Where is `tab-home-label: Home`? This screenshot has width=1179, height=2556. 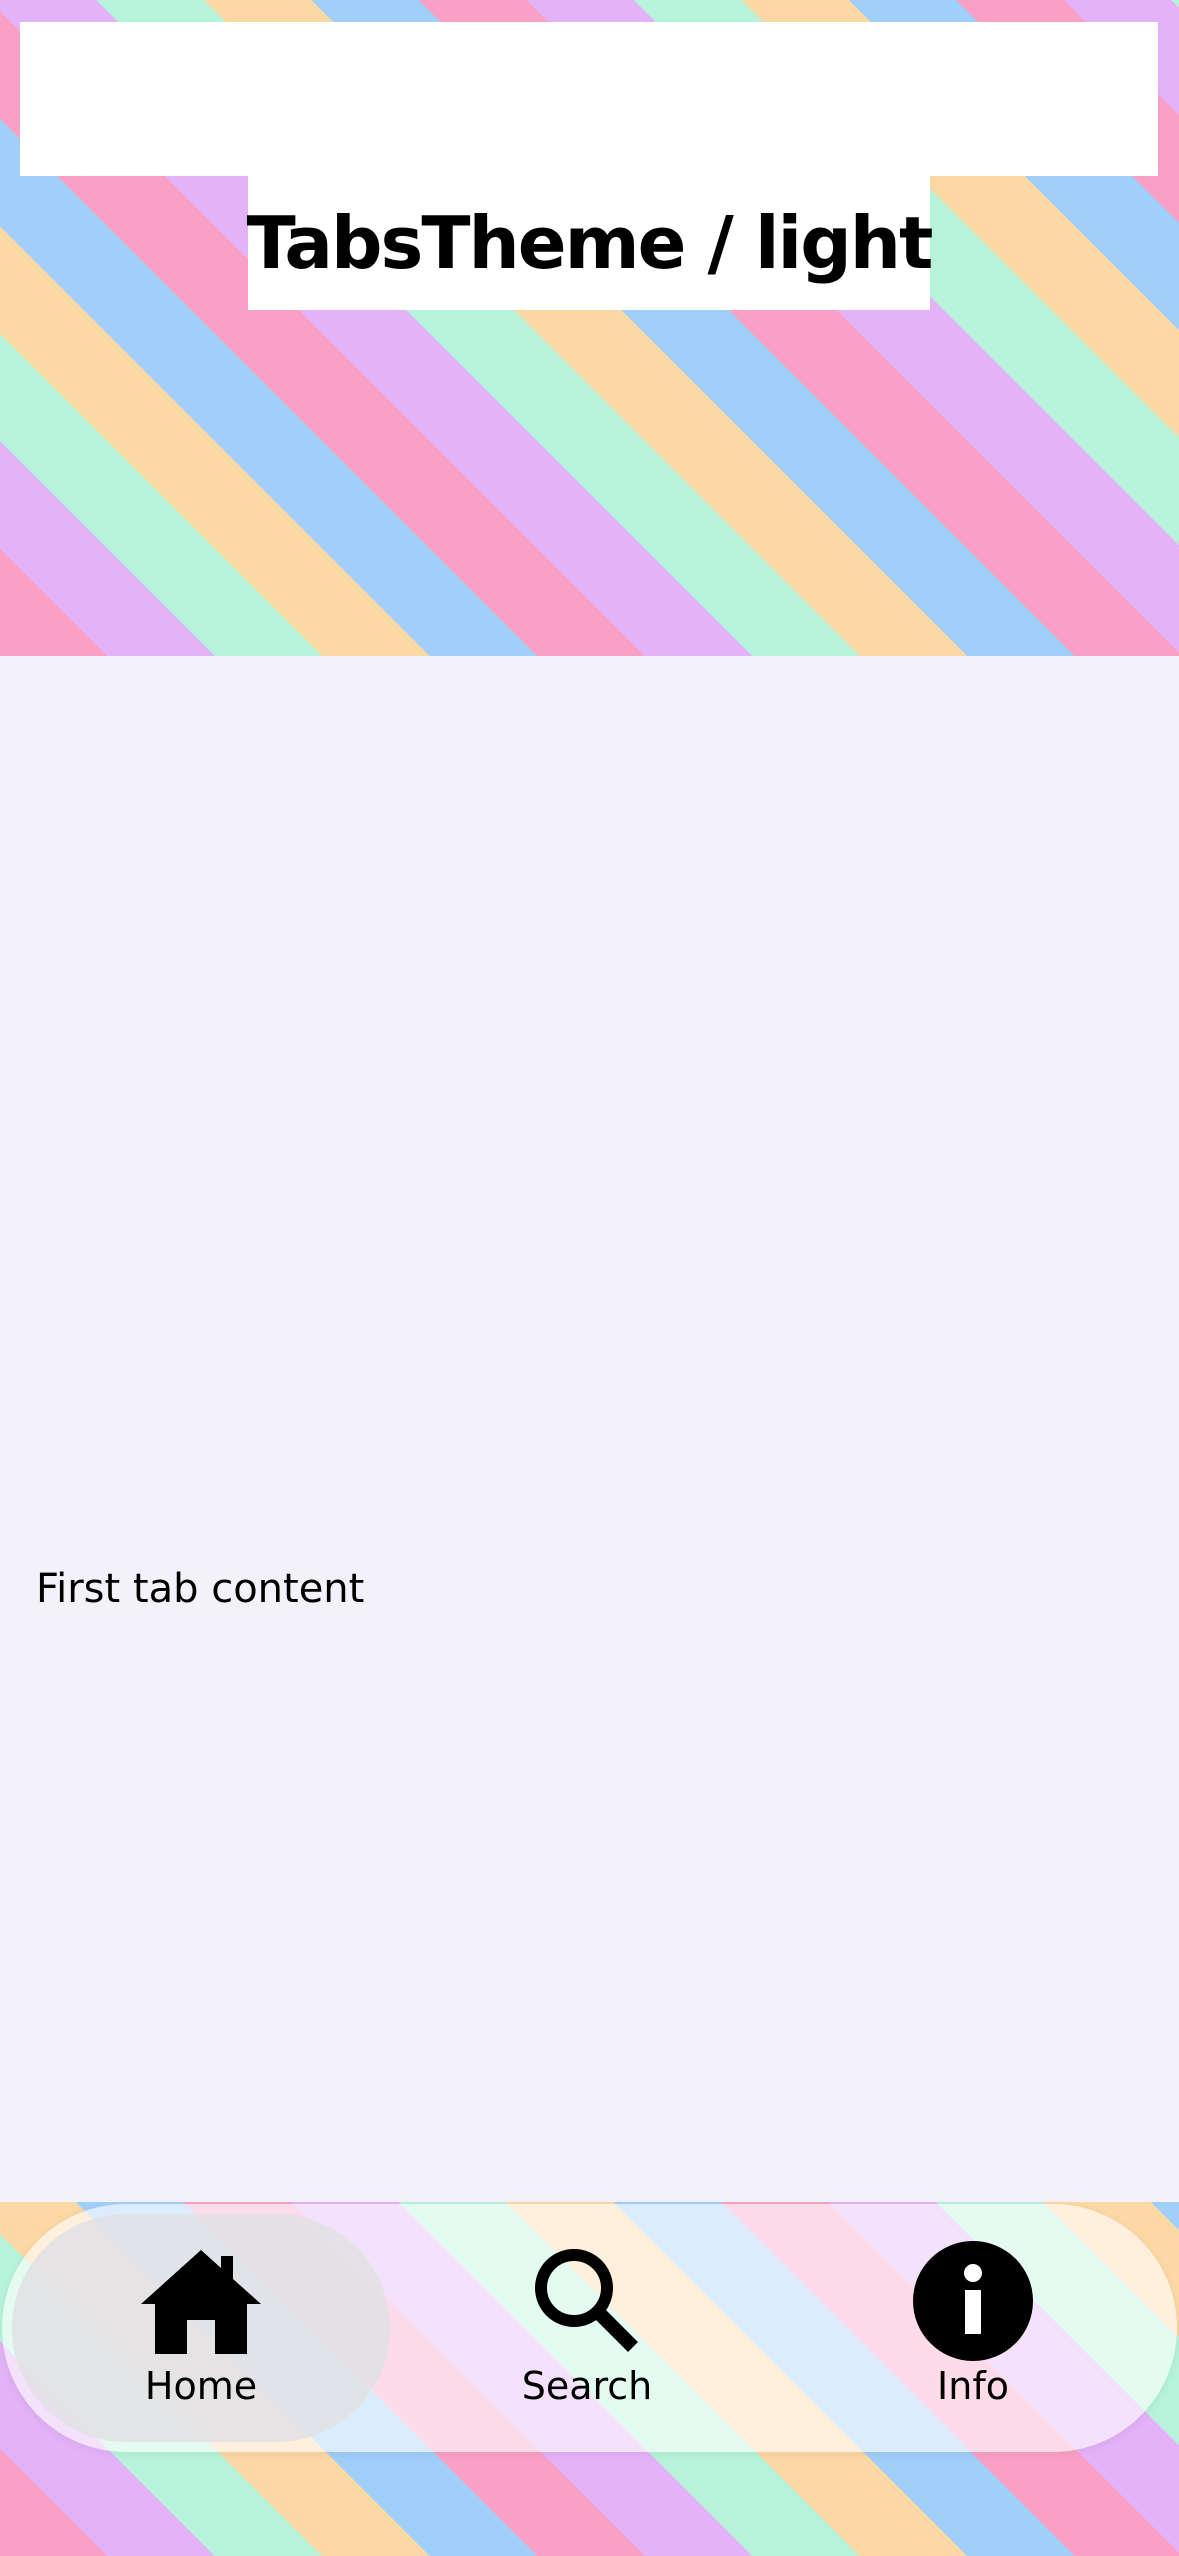 tab-home-label: Home is located at coordinates (201, 2386).